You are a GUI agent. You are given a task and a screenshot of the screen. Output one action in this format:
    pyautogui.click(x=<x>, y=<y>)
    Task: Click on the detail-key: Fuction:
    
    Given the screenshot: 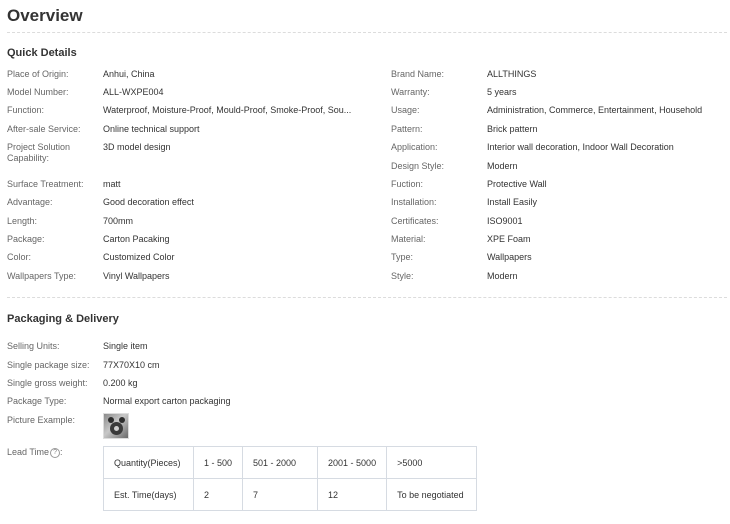 What is the action you would take?
    pyautogui.click(x=407, y=184)
    